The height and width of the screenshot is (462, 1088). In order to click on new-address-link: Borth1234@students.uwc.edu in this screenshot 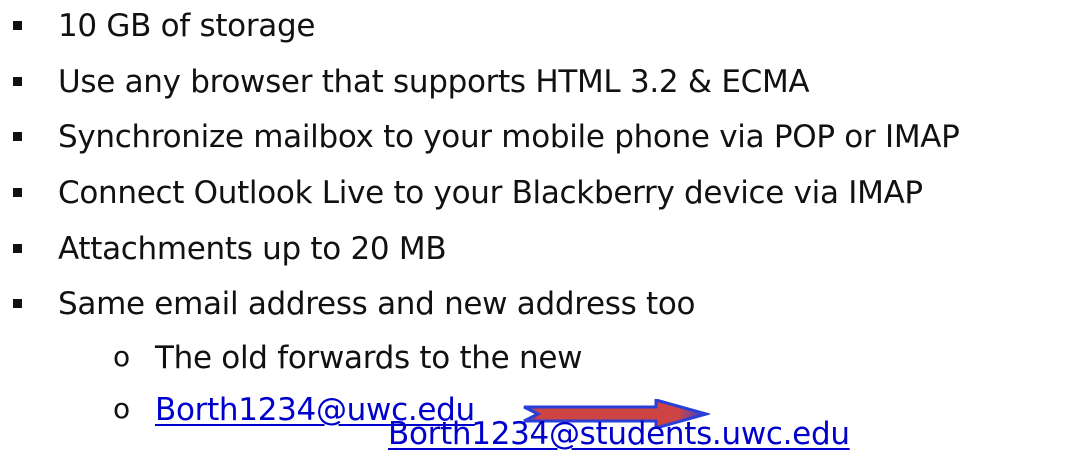, I will do `click(619, 434)`.